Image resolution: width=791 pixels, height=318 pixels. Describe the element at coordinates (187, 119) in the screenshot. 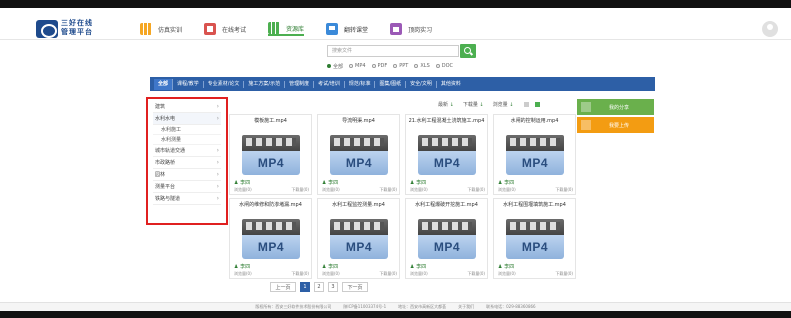

I see `sidebar-item-water-conservancy: 水利水电 ›` at that location.